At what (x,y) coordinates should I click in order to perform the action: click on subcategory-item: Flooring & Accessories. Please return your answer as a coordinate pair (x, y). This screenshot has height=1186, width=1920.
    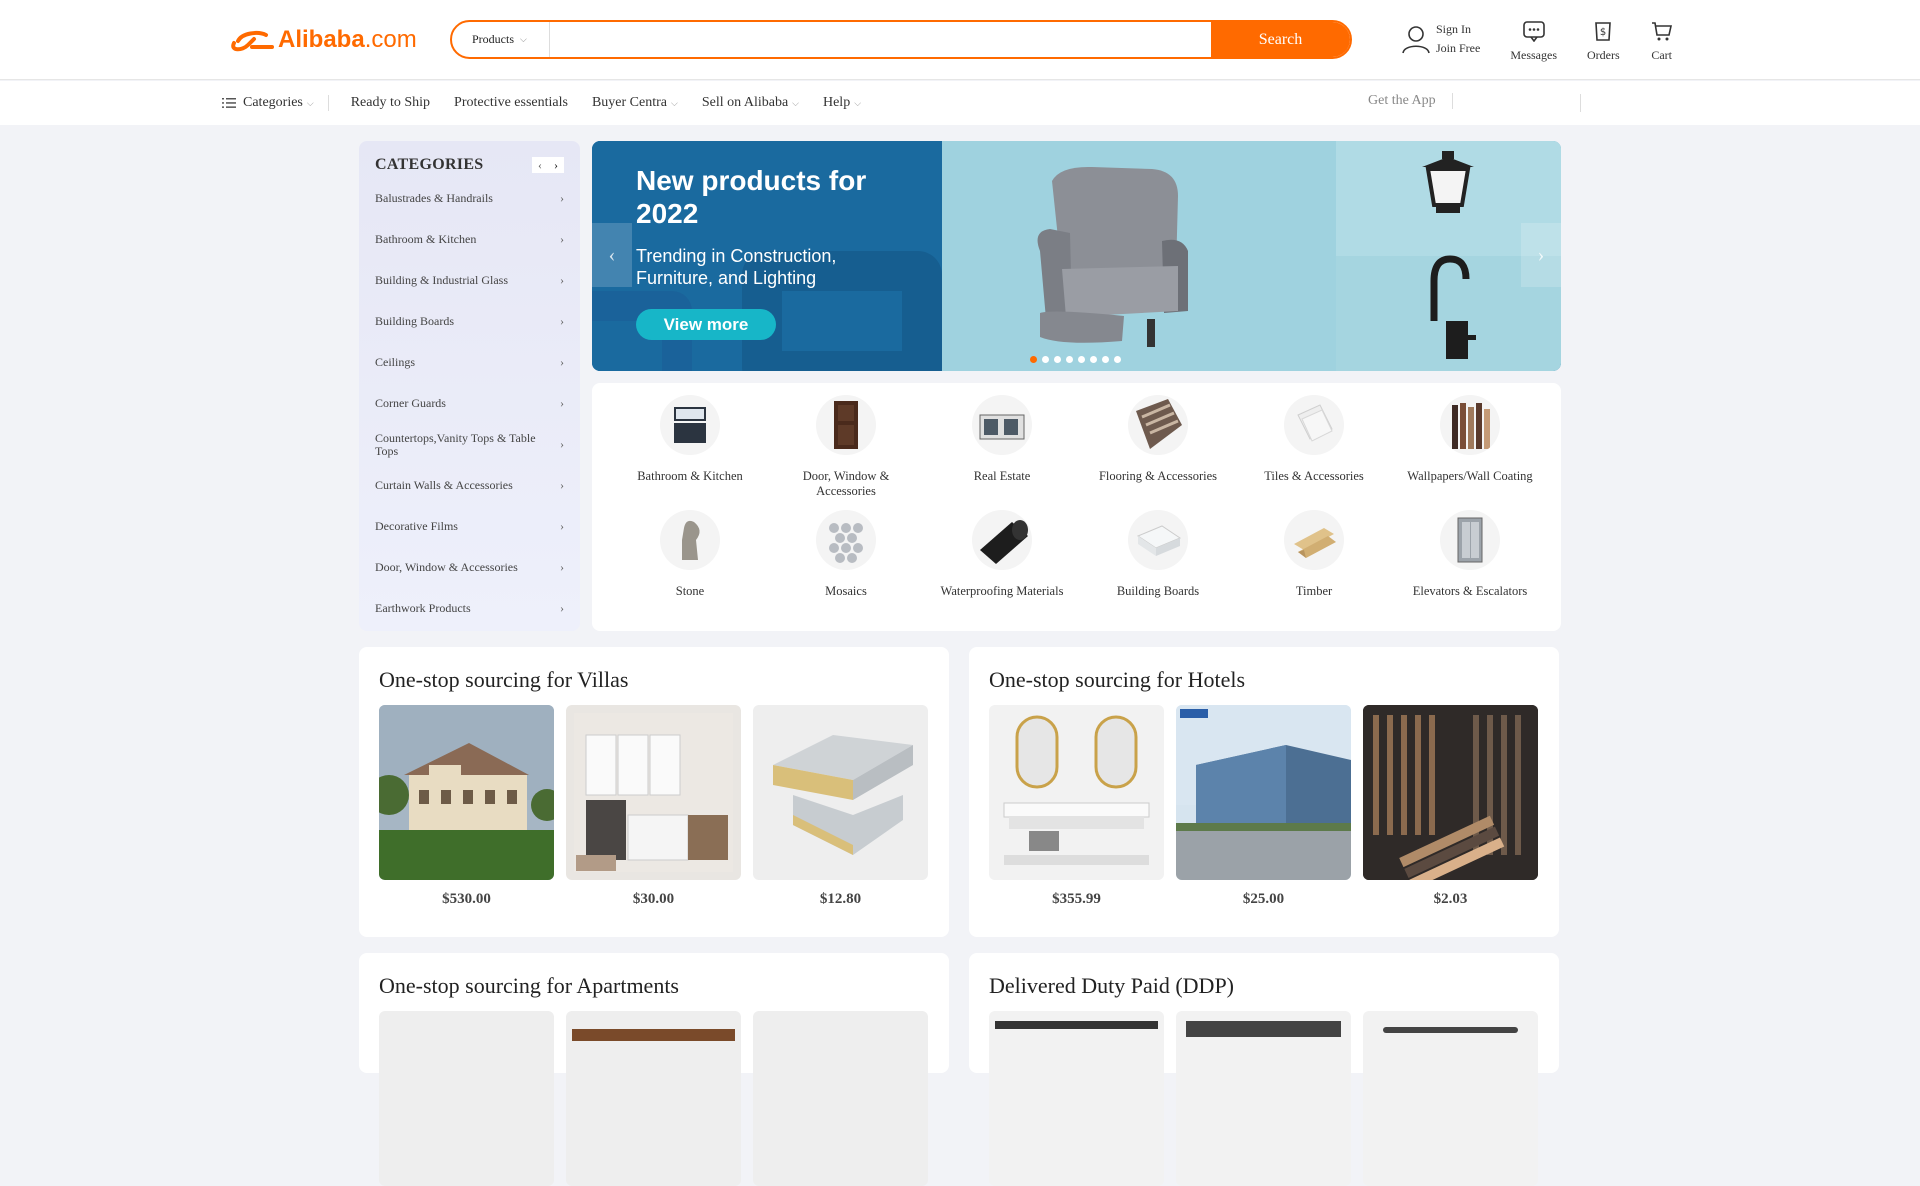
    Looking at the image, I should click on (1158, 439).